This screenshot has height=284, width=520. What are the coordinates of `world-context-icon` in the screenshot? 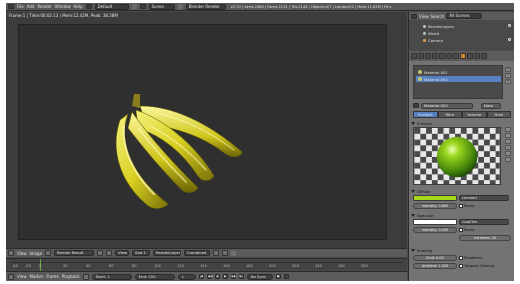 It's located at (428, 56).